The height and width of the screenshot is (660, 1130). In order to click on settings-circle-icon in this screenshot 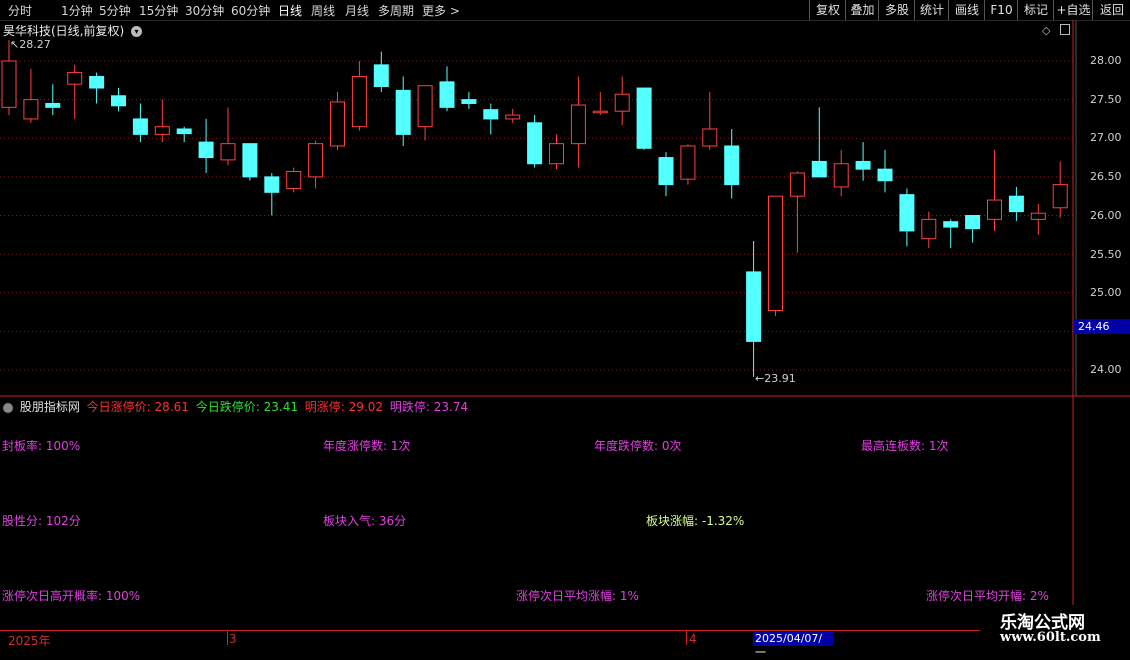, I will do `click(8, 407)`.